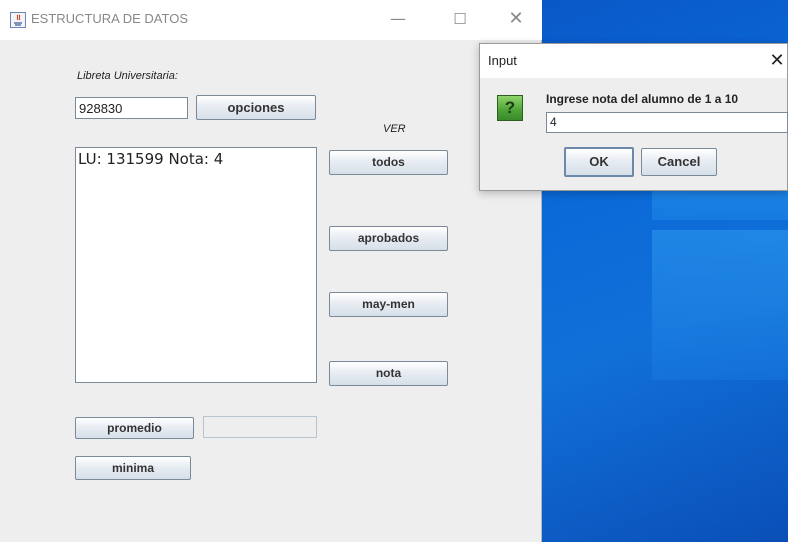 The image size is (788, 542). What do you see at coordinates (388, 304) in the screenshot?
I see `may-men-button: may-men` at bounding box center [388, 304].